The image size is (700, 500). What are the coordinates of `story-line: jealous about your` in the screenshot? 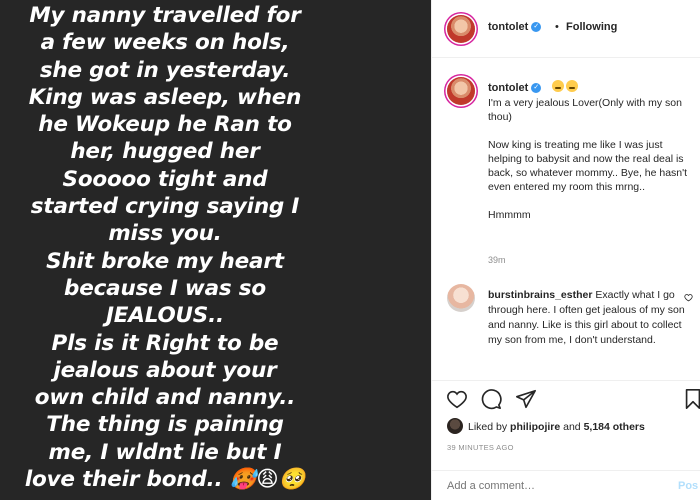 It's located at (165, 370).